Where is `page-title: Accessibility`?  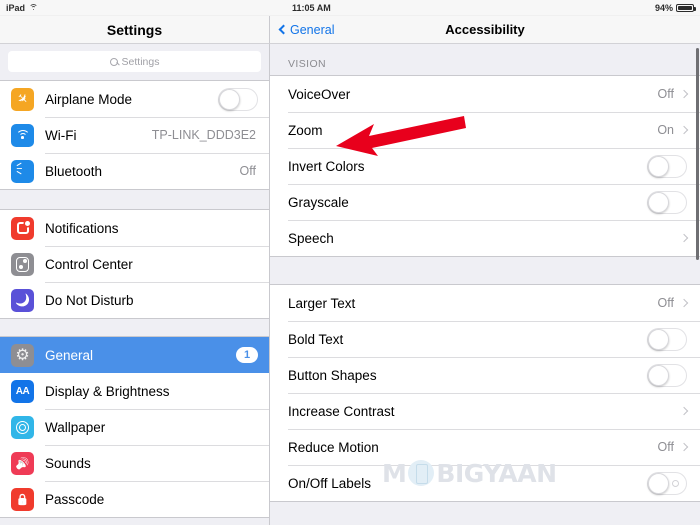
page-title: Accessibility is located at coordinates (485, 29).